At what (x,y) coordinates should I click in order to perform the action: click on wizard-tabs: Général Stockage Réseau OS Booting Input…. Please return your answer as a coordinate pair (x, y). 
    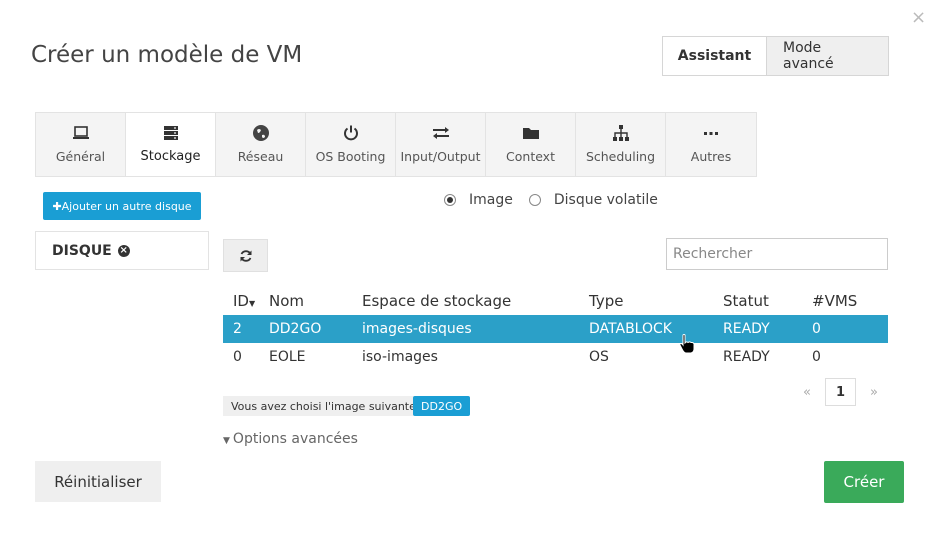
    Looking at the image, I should click on (396, 144).